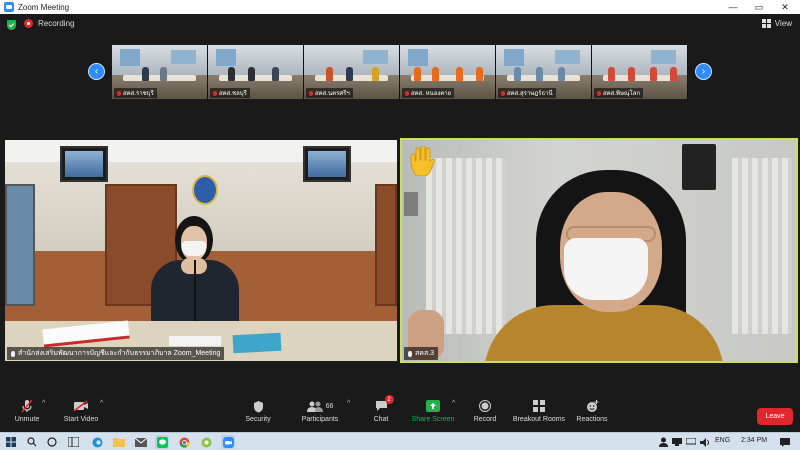 This screenshot has width=800, height=450. What do you see at coordinates (258, 406) in the screenshot?
I see `security-shield-icon` at bounding box center [258, 406].